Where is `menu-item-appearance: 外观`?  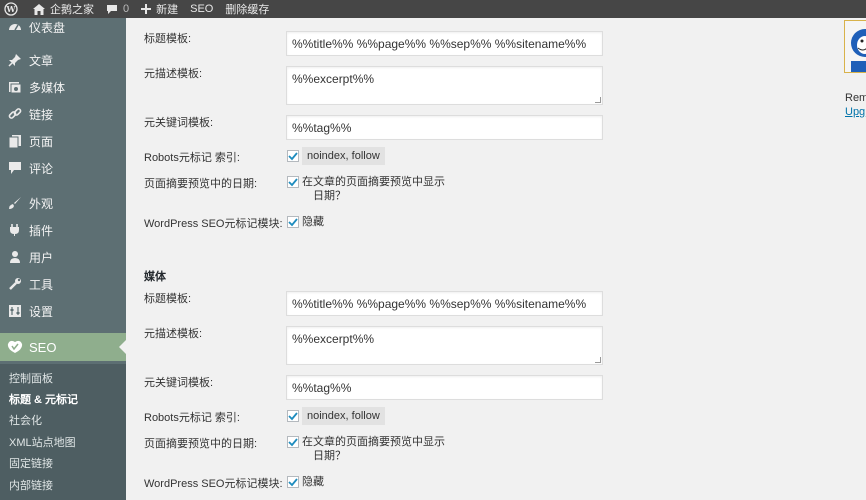
menu-item-appearance: 外观 is located at coordinates (63, 203).